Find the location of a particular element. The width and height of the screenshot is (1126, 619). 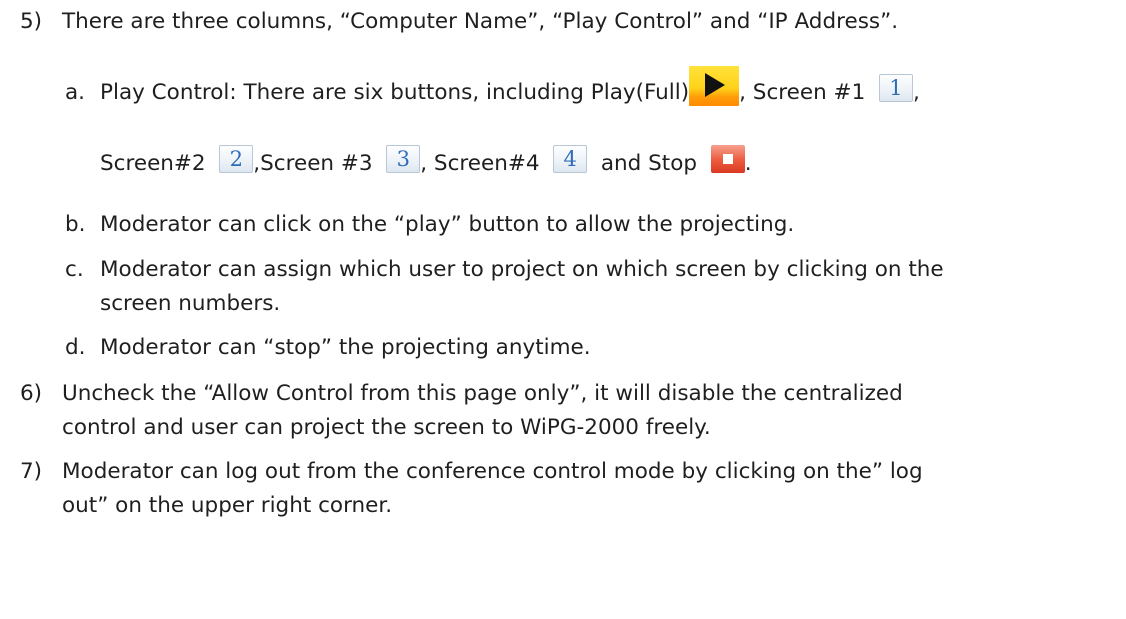

screen-1-icon: 1 is located at coordinates (895, 88).